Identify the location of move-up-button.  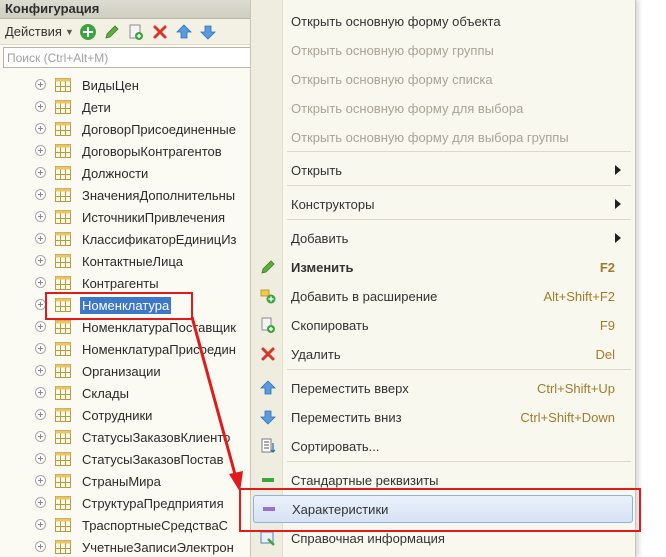
(184, 32).